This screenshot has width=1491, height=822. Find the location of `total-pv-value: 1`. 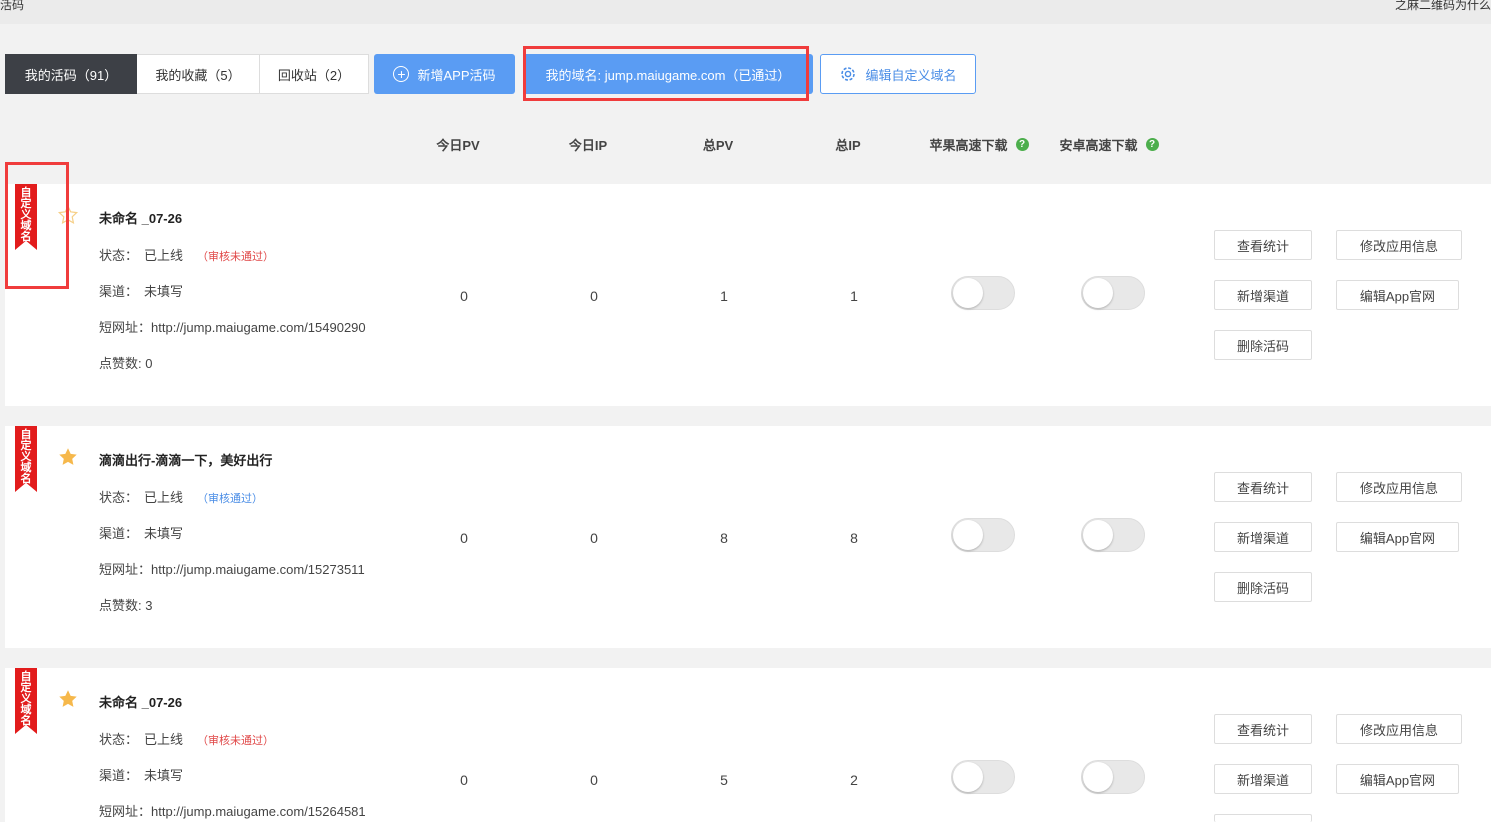

total-pv-value: 1 is located at coordinates (724, 296).